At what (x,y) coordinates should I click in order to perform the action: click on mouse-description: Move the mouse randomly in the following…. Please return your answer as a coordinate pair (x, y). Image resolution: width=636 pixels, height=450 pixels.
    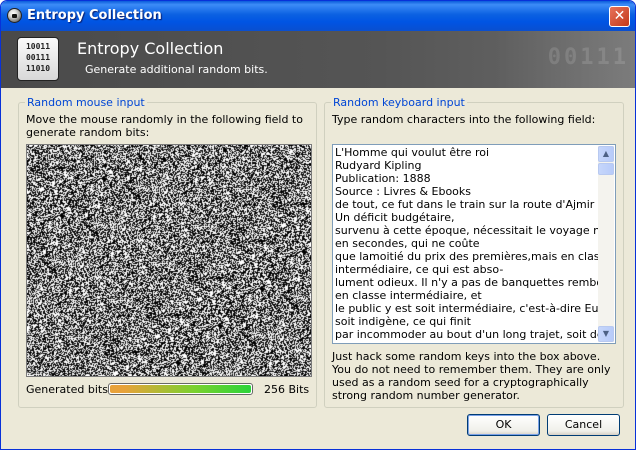
    Looking at the image, I should click on (164, 126).